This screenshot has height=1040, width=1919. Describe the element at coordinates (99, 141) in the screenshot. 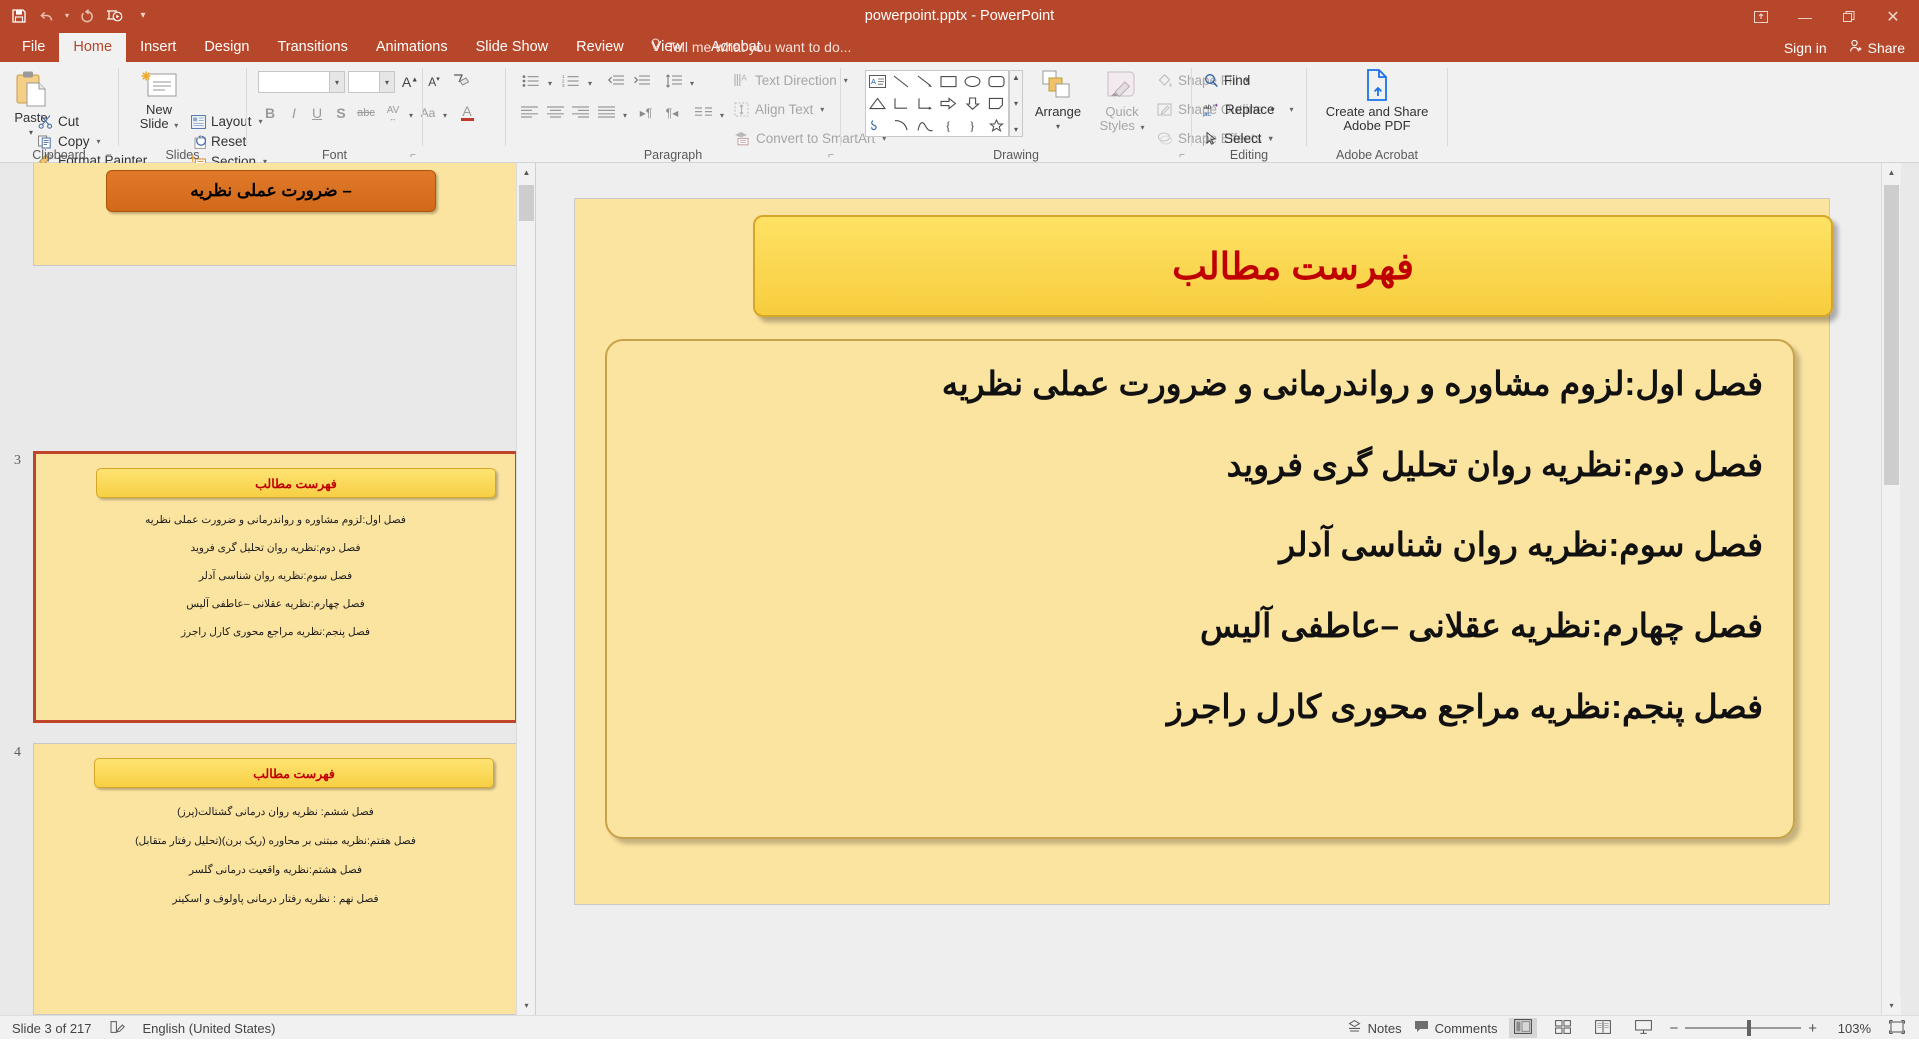

I see `copy-dropdown-icon: ▾` at that location.